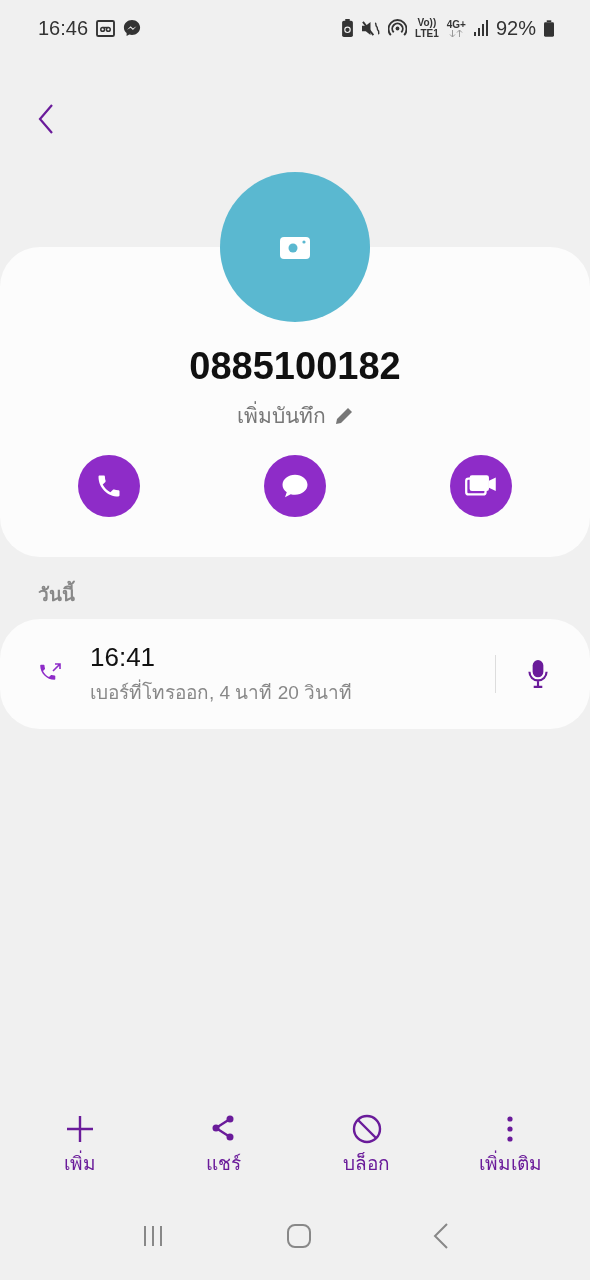 The width and height of the screenshot is (590, 1280). I want to click on hotspot-icon, so click(398, 28).